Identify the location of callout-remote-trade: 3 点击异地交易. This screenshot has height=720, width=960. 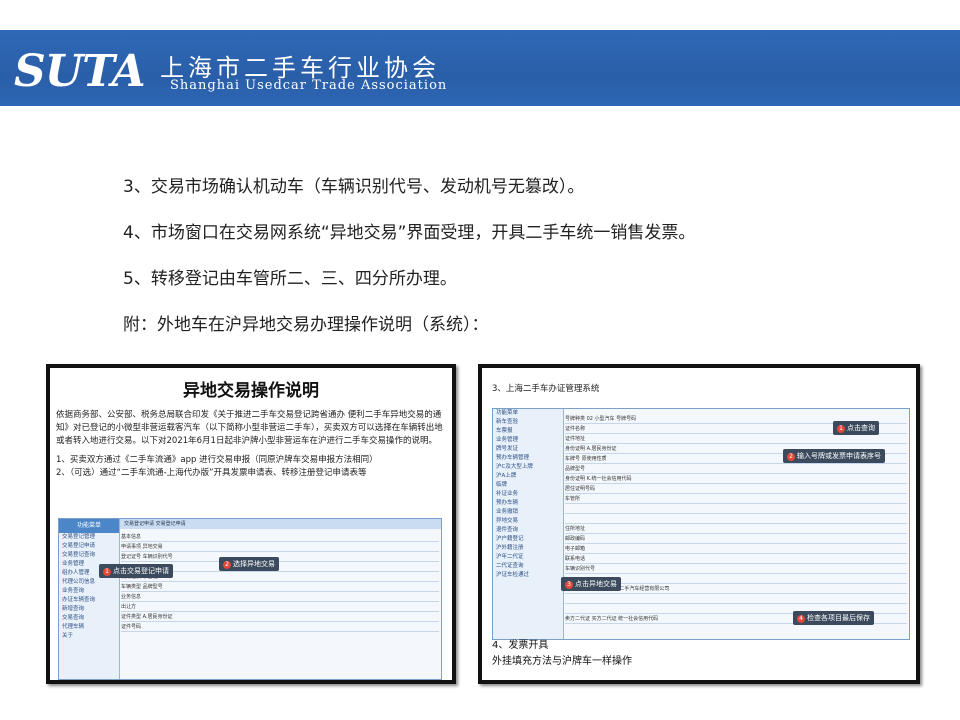
(591, 584).